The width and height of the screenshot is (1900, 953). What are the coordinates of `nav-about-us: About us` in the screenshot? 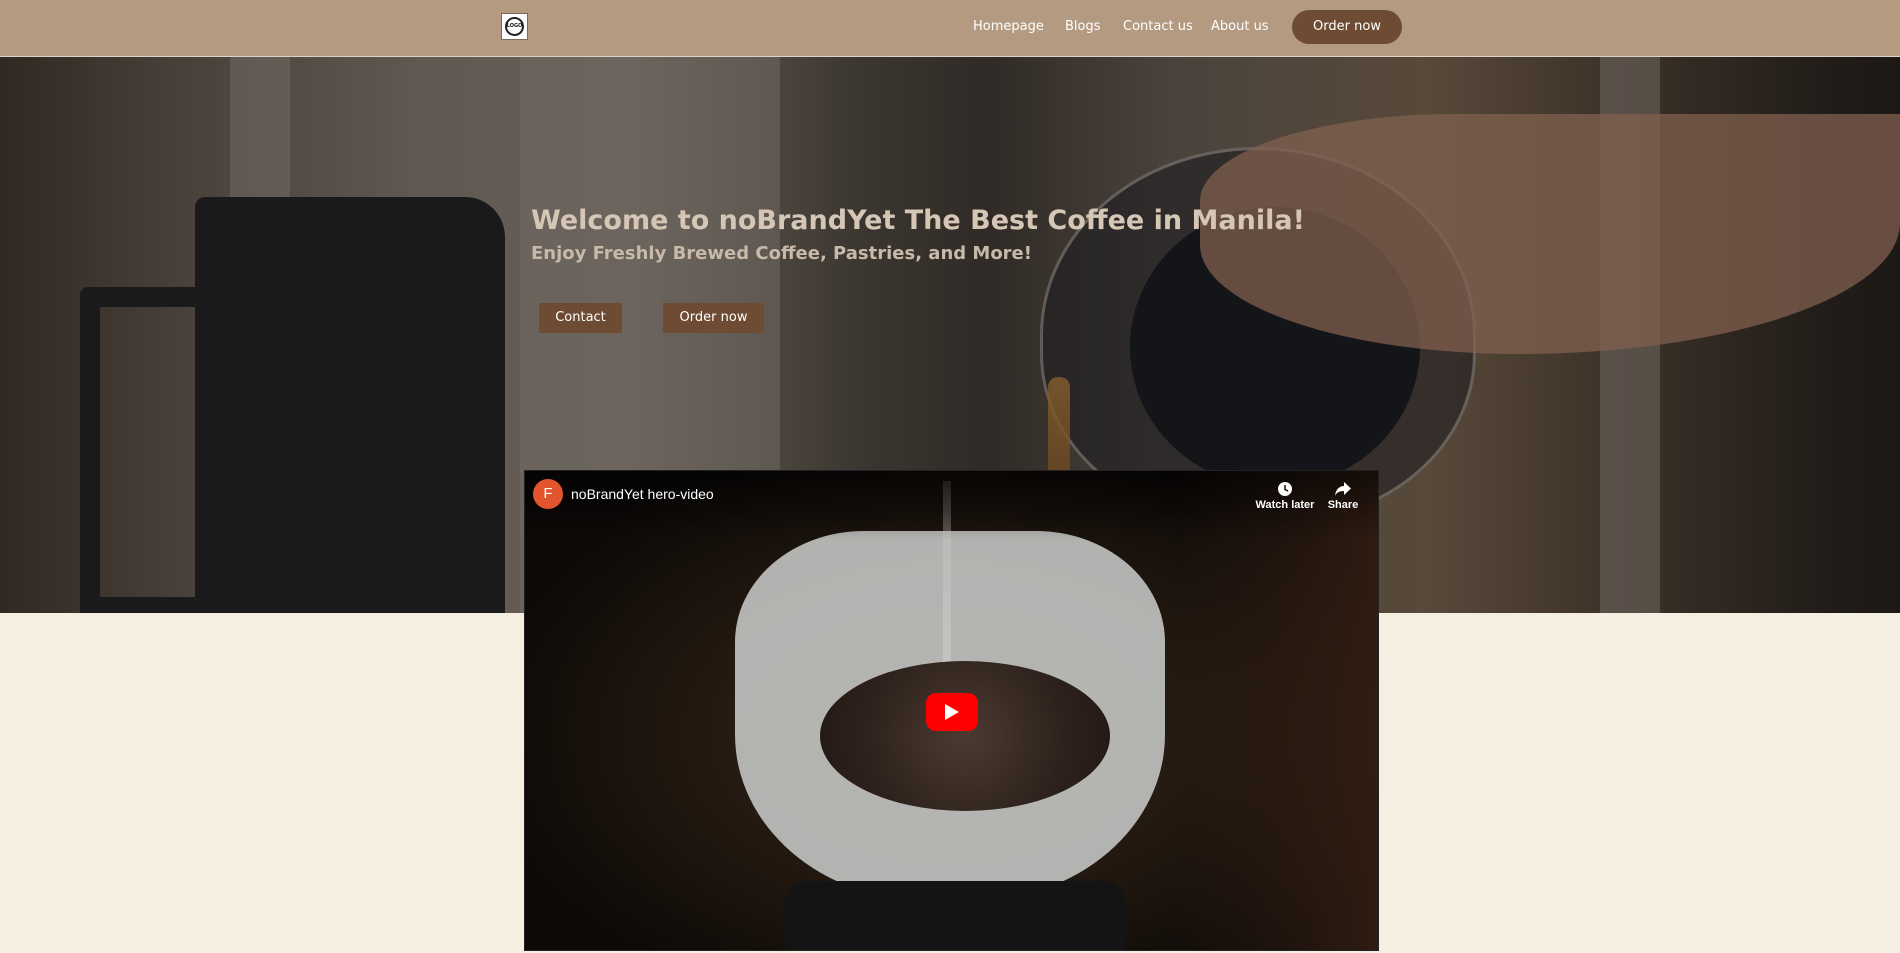 It's located at (1240, 27).